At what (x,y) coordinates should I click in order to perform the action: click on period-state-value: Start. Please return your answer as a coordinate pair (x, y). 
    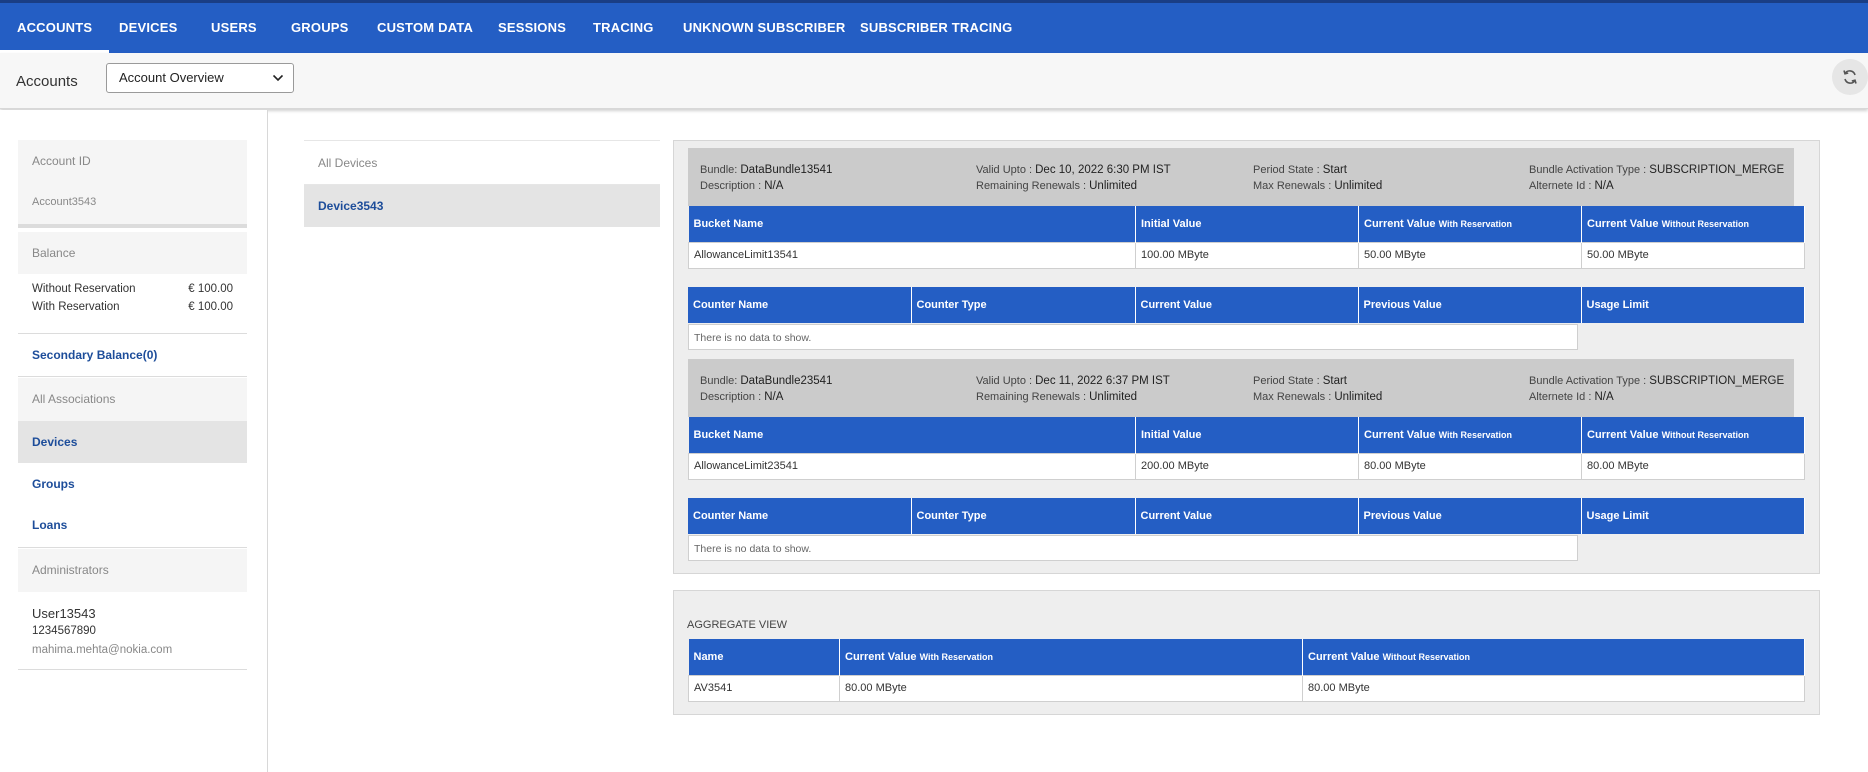
    Looking at the image, I should click on (1335, 170).